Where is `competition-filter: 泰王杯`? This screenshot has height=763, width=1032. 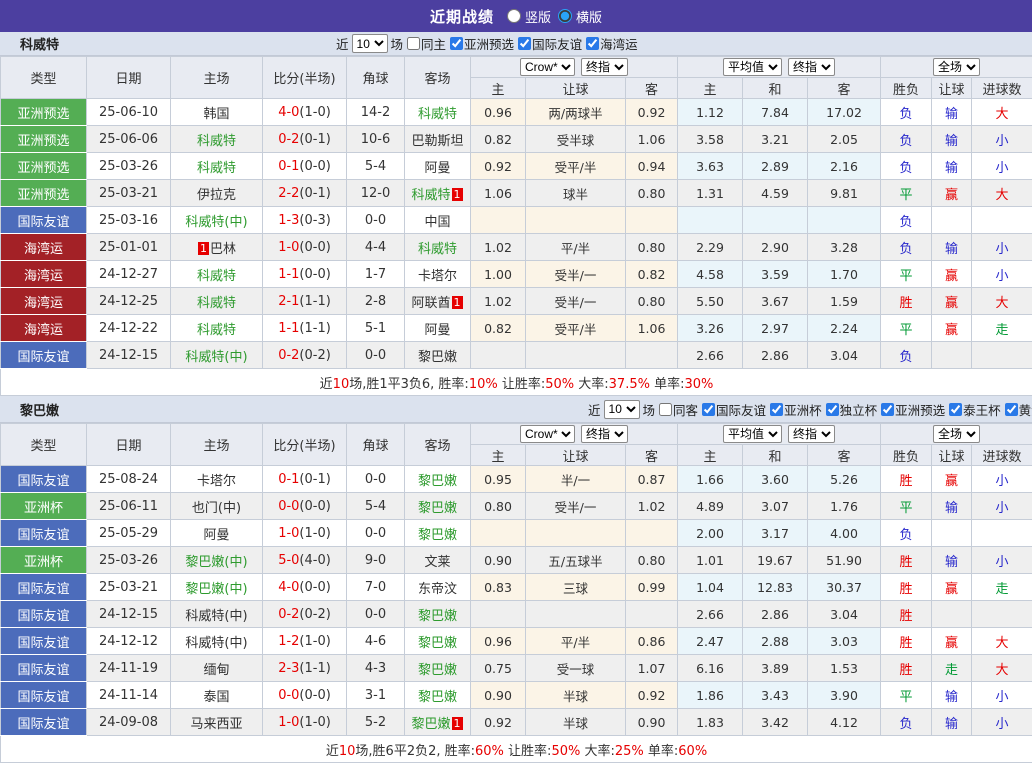 competition-filter: 泰王杯 is located at coordinates (973, 409).